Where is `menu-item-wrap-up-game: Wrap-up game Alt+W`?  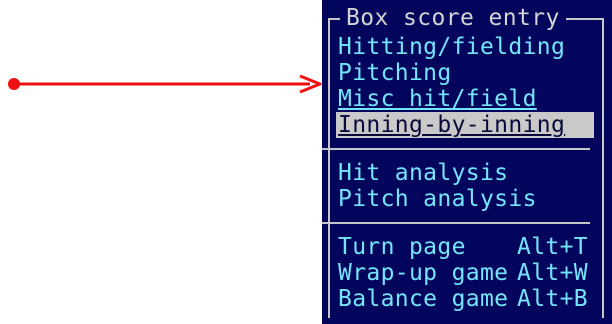
menu-item-wrap-up-game: Wrap-up game Alt+W is located at coordinates (468, 273).